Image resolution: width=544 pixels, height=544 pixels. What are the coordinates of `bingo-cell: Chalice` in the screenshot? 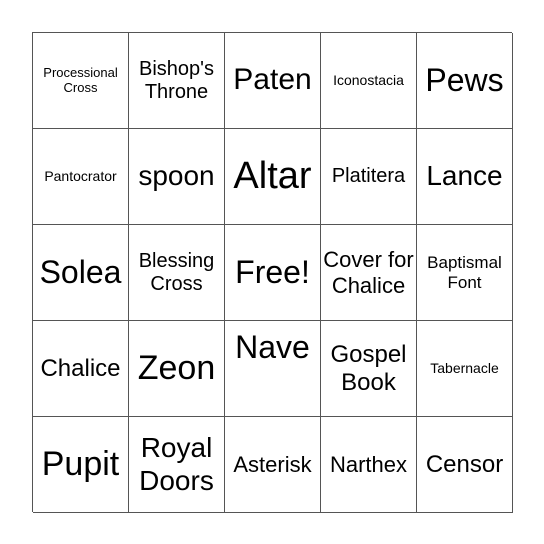 It's located at (81, 369).